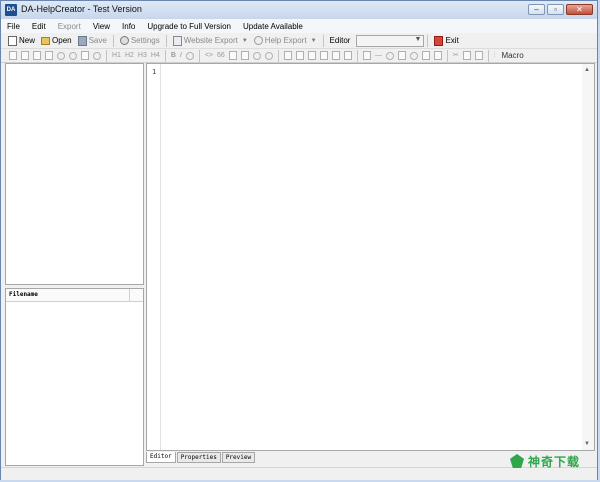  I want to click on macro-button: Macro, so click(512, 55).